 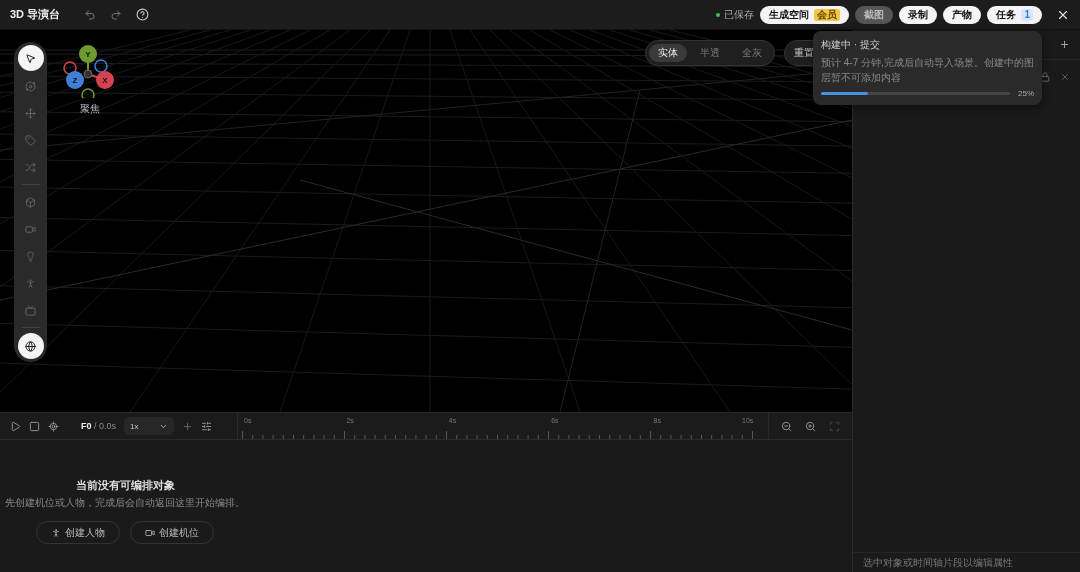 I want to click on count-badge: 1, so click(x=1027, y=14).